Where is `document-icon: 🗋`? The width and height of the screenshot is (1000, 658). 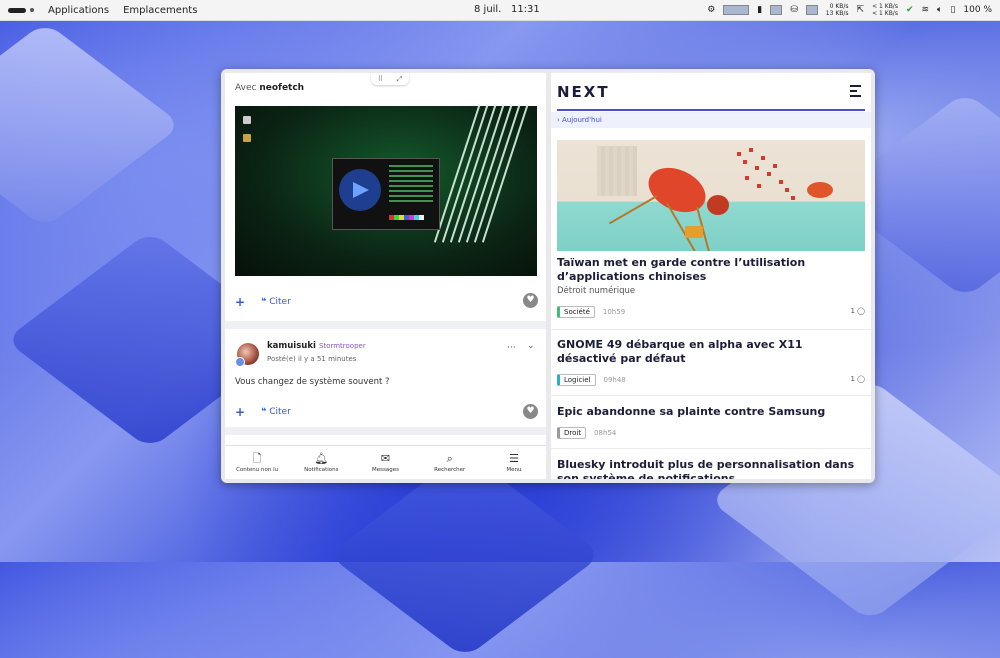
document-icon: 🗋 is located at coordinates (257, 458).